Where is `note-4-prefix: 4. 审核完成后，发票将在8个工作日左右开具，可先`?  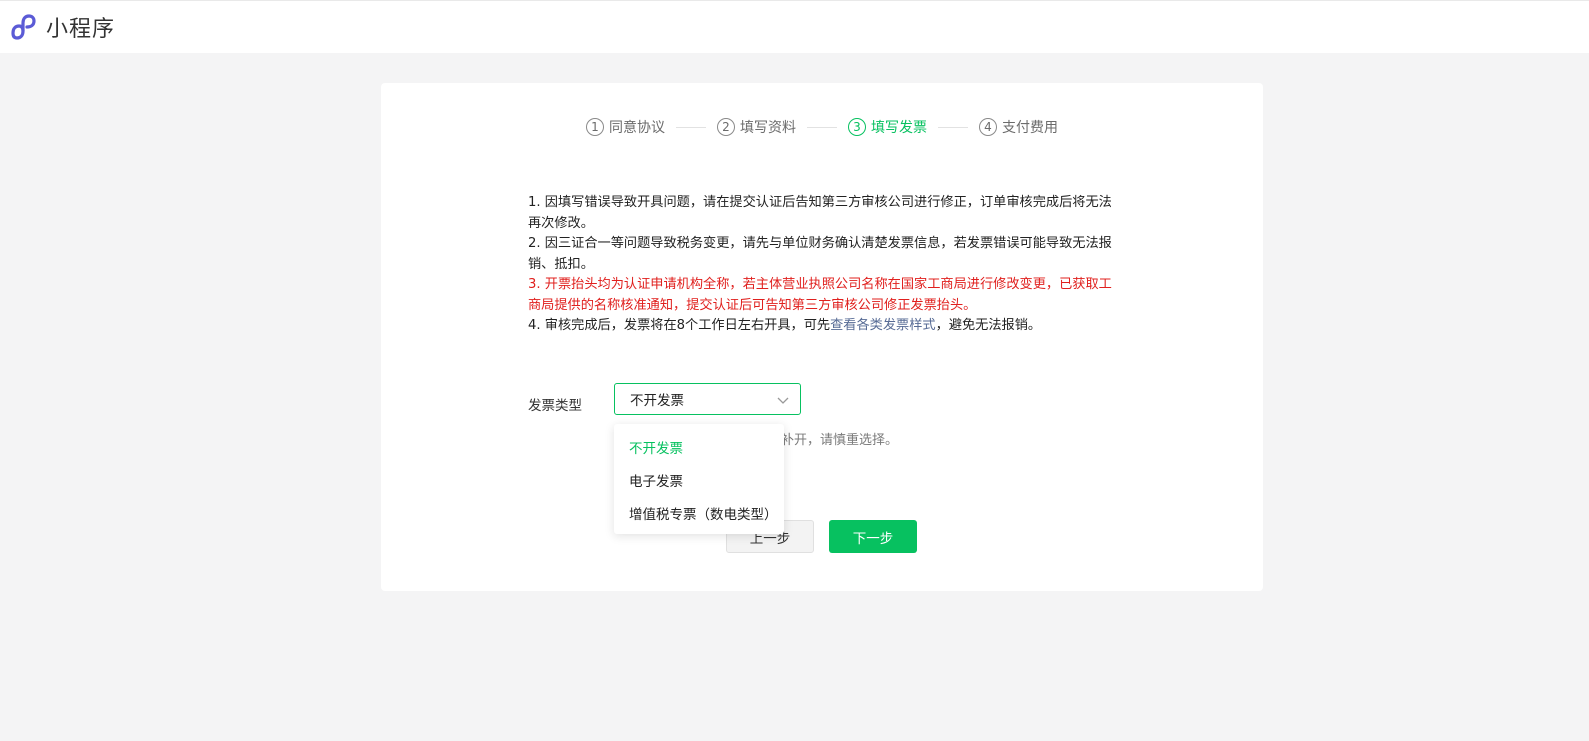 note-4-prefix: 4. 审核完成后，发票将在8个工作日左右开具，可先 is located at coordinates (679, 325).